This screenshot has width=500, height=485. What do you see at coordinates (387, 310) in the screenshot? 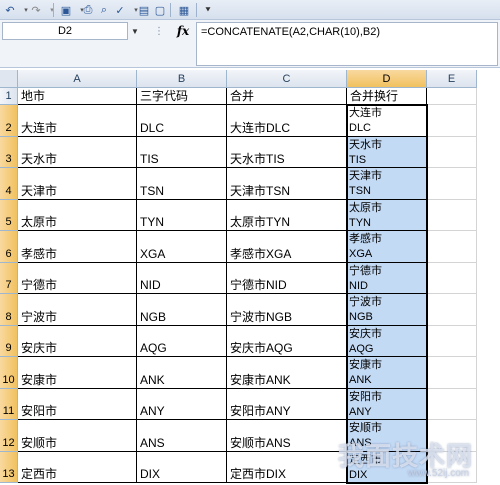
I see `cell-d8: 宁波市 NGB` at bounding box center [387, 310].